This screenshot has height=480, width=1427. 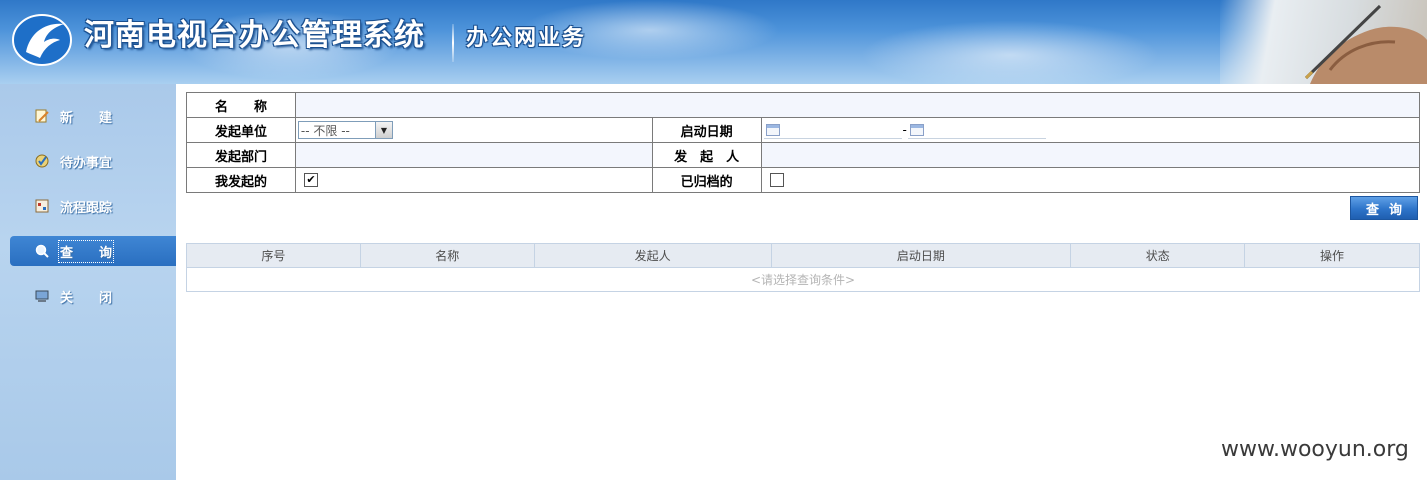 I want to click on query-button: 查询, so click(x=1384, y=208).